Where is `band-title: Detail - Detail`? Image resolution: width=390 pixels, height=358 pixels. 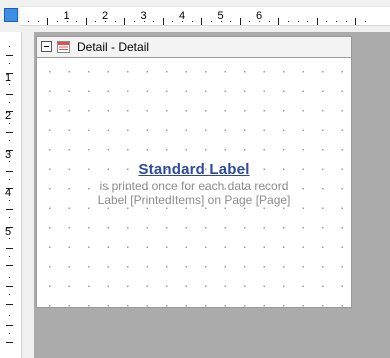 band-title: Detail - Detail is located at coordinates (113, 47).